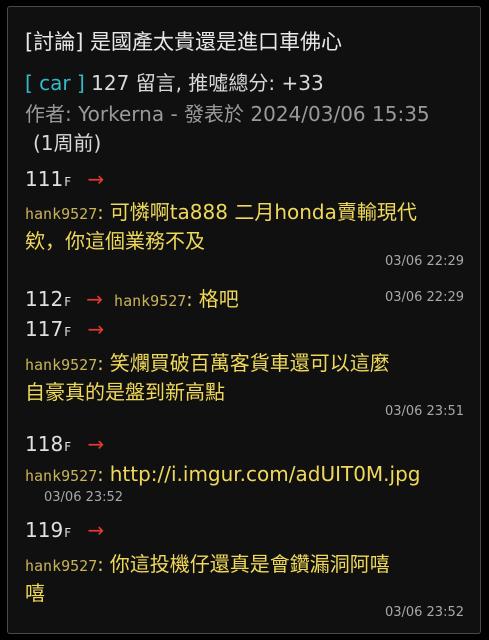 This screenshot has width=489, height=640. Describe the element at coordinates (218, 299) in the screenshot. I see `comment-text: 格吧` at that location.